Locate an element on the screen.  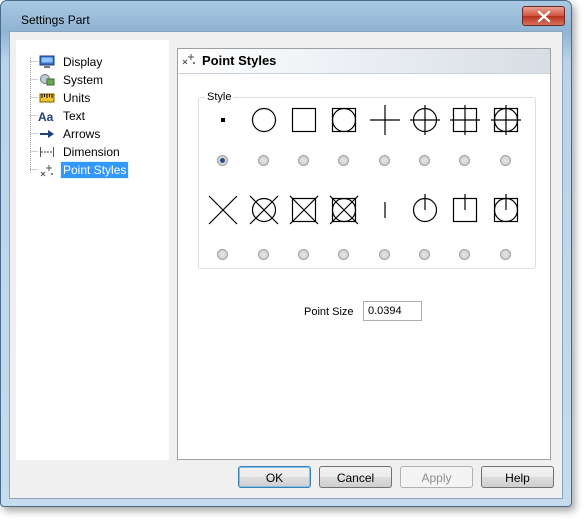
tree-item-system: System is located at coordinates (71, 80).